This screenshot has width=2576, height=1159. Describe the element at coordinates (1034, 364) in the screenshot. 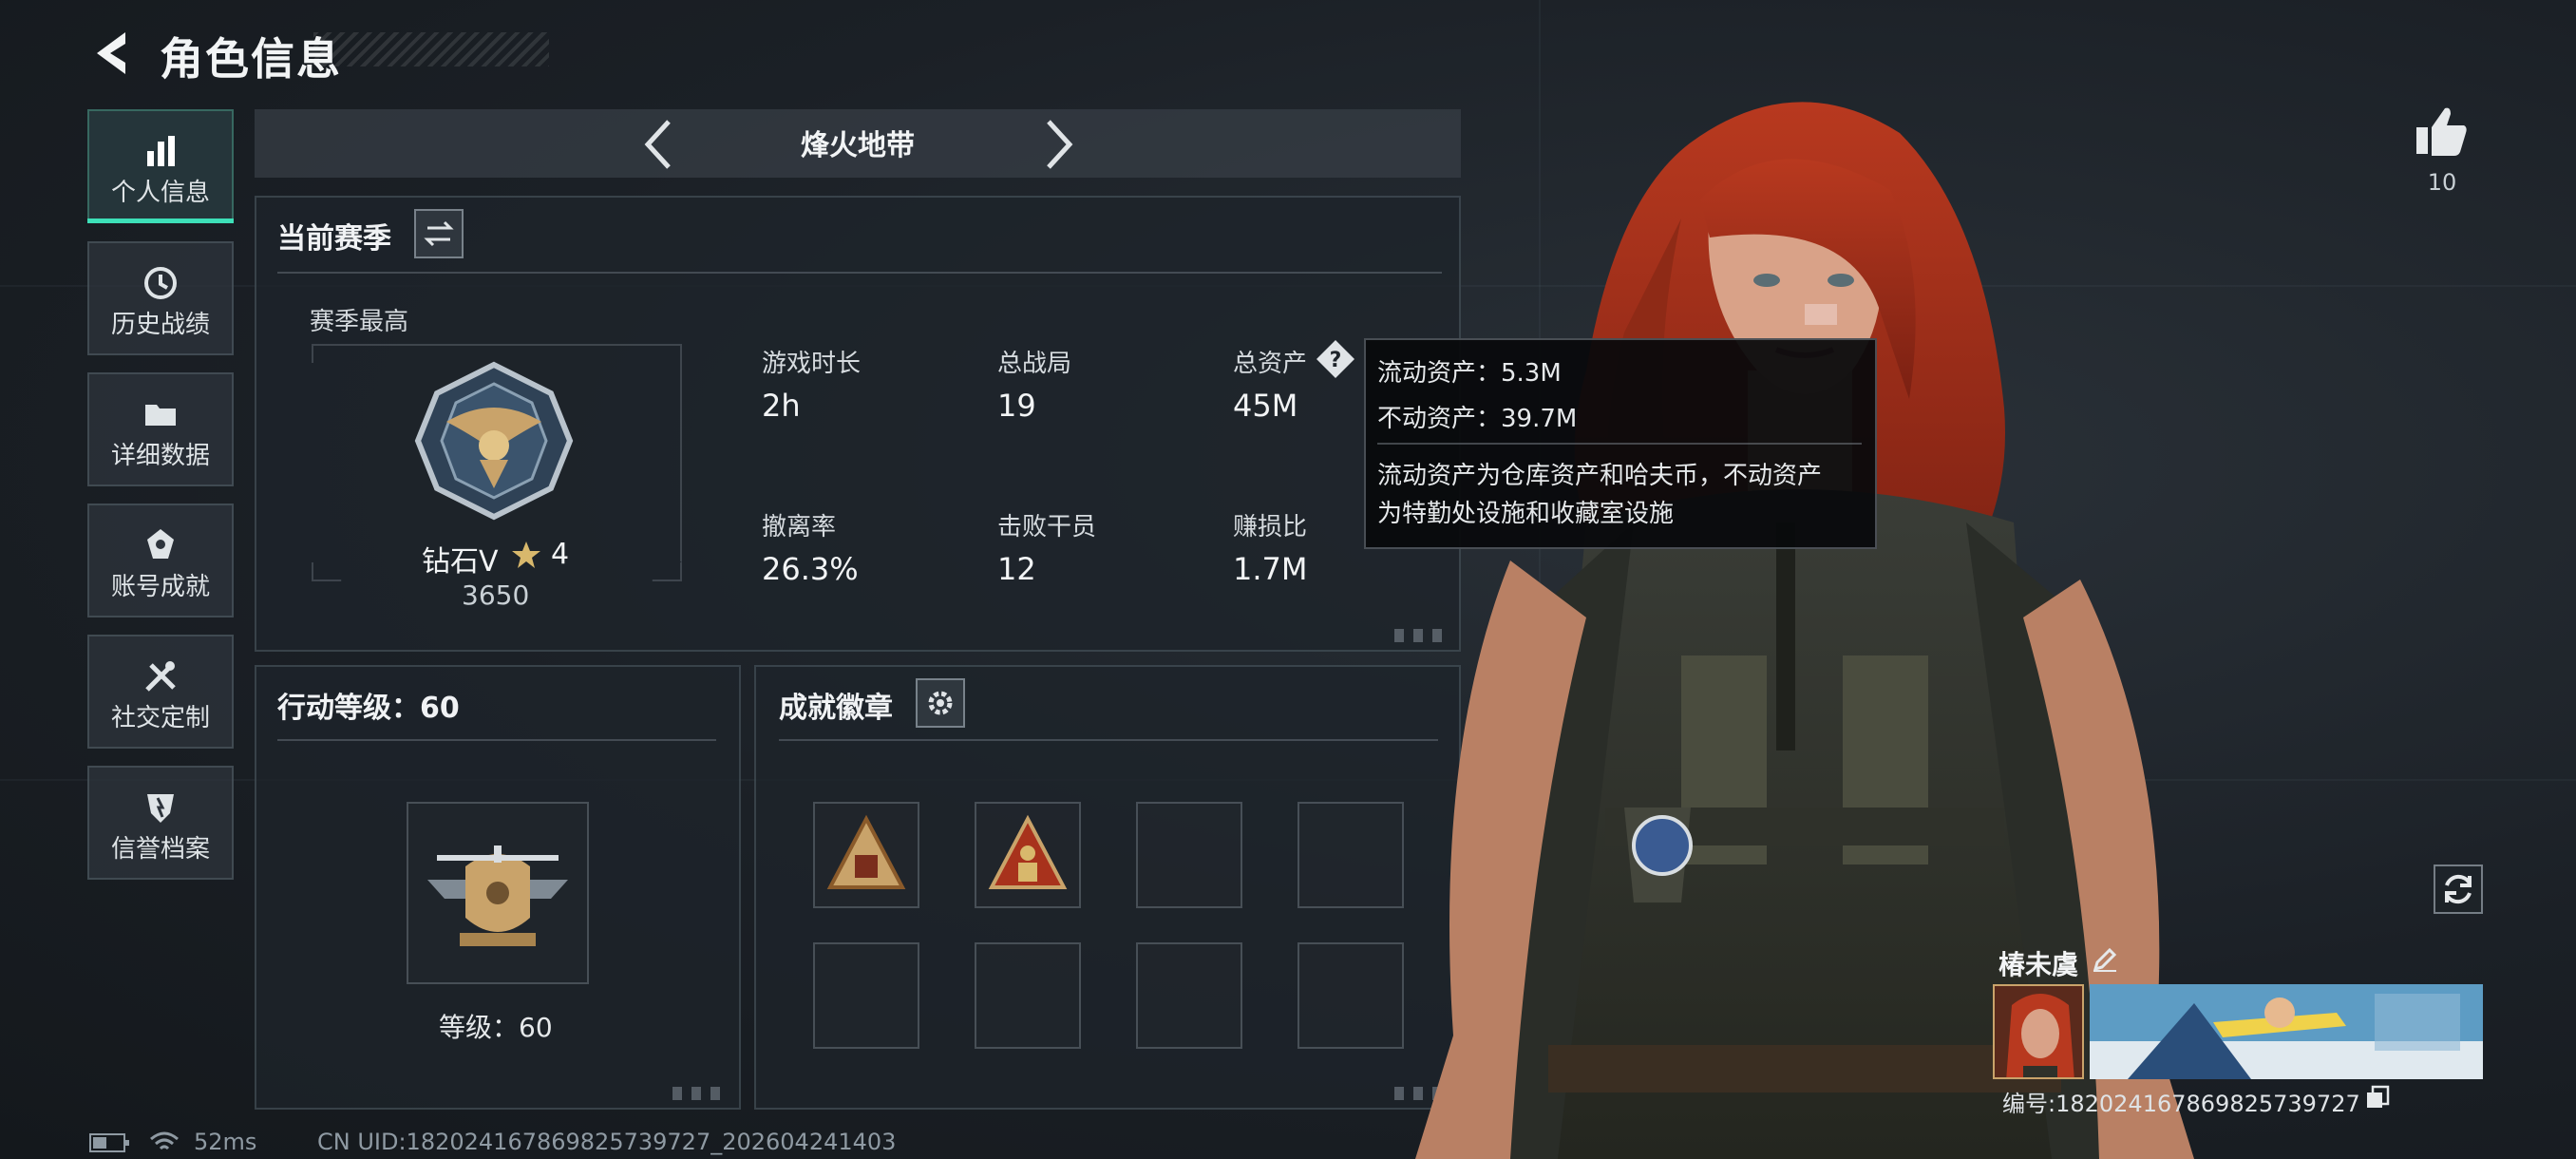

I see `stat-label: 总战局` at that location.